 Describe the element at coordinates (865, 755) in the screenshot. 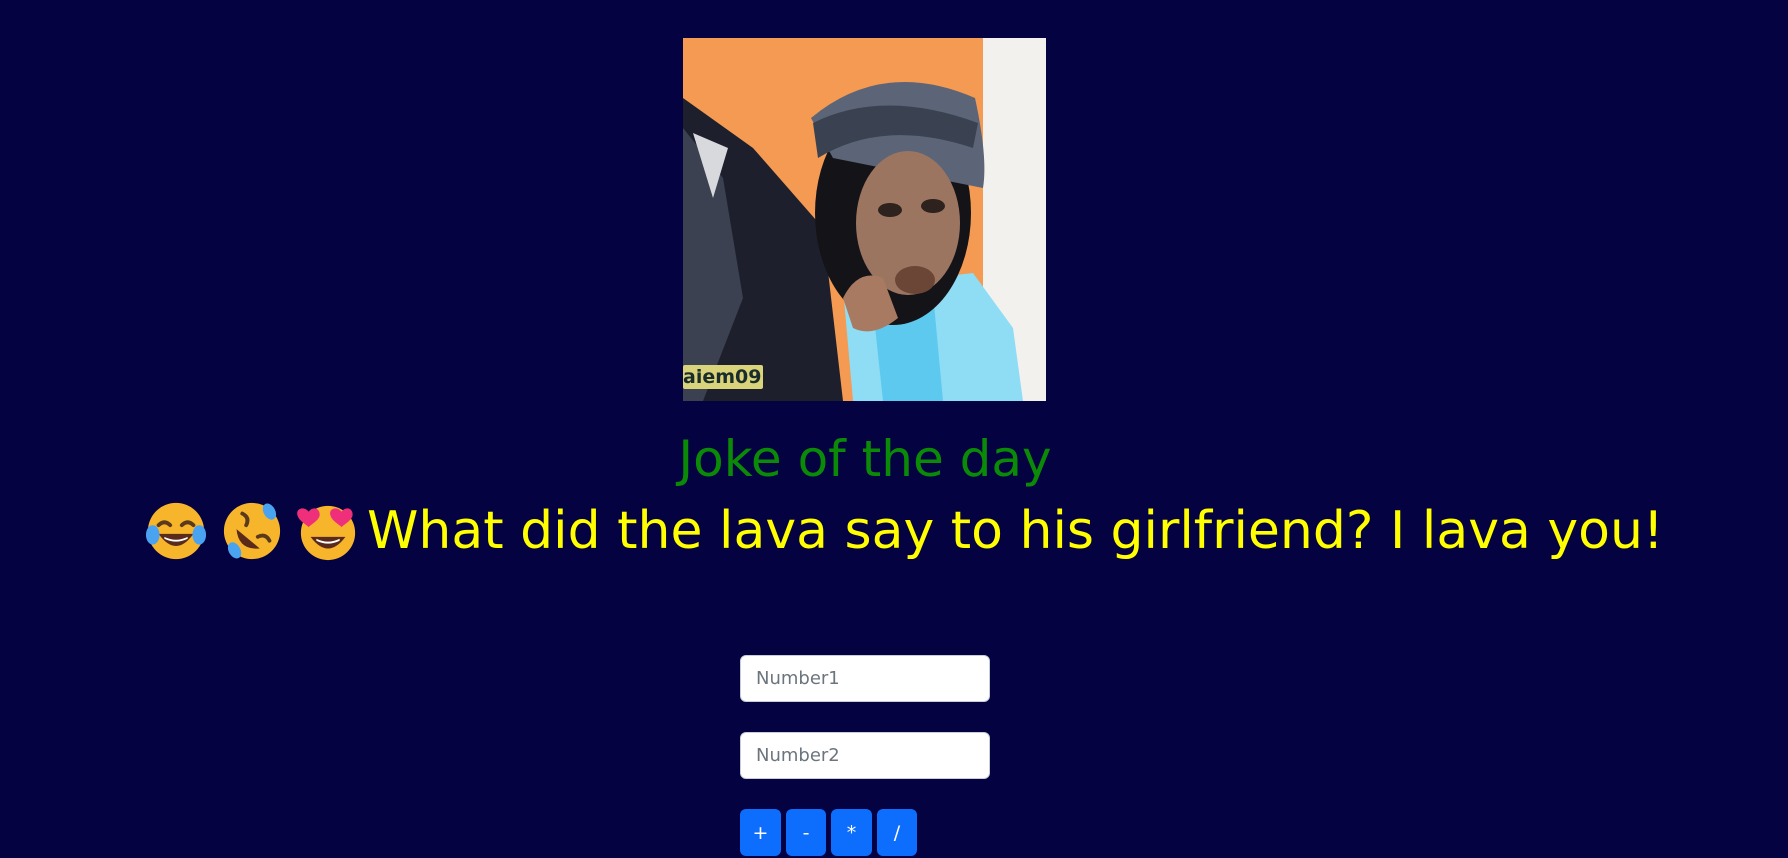

I see `number2-input` at that location.